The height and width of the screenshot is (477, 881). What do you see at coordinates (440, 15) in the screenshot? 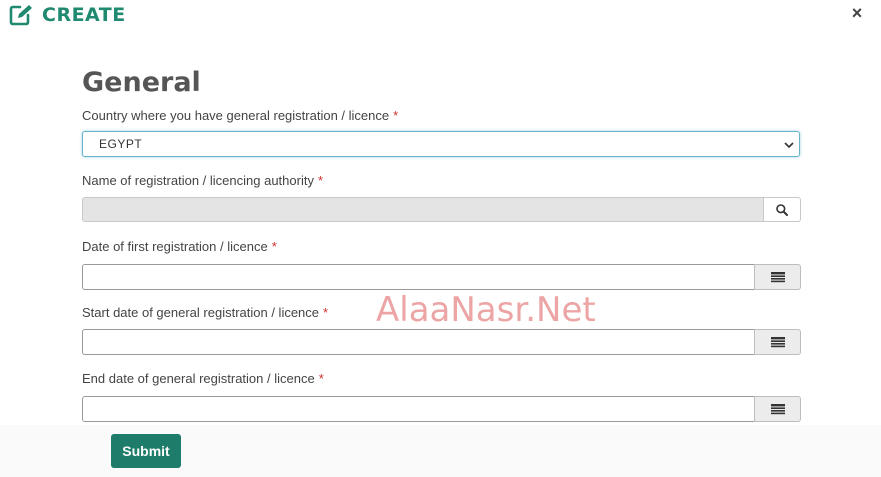
I see `header-bar: CREATE ×` at bounding box center [440, 15].